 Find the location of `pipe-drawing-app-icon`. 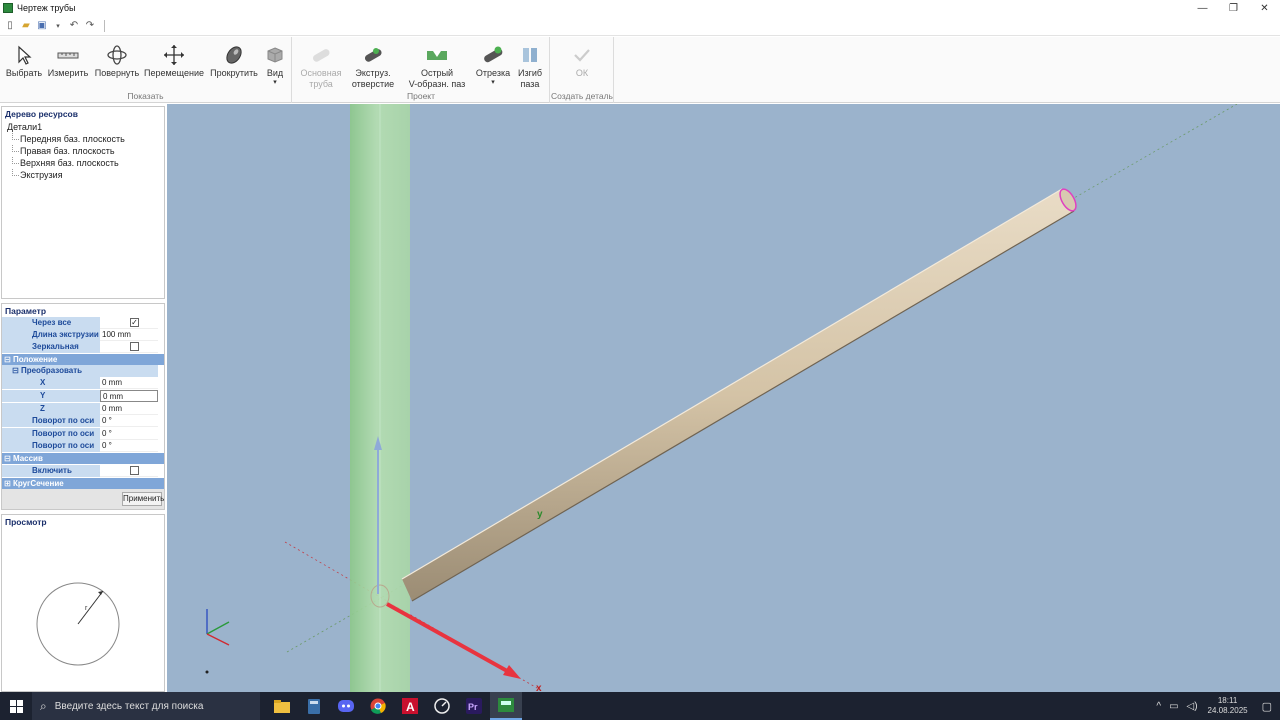

pipe-drawing-app-icon is located at coordinates (506, 706).